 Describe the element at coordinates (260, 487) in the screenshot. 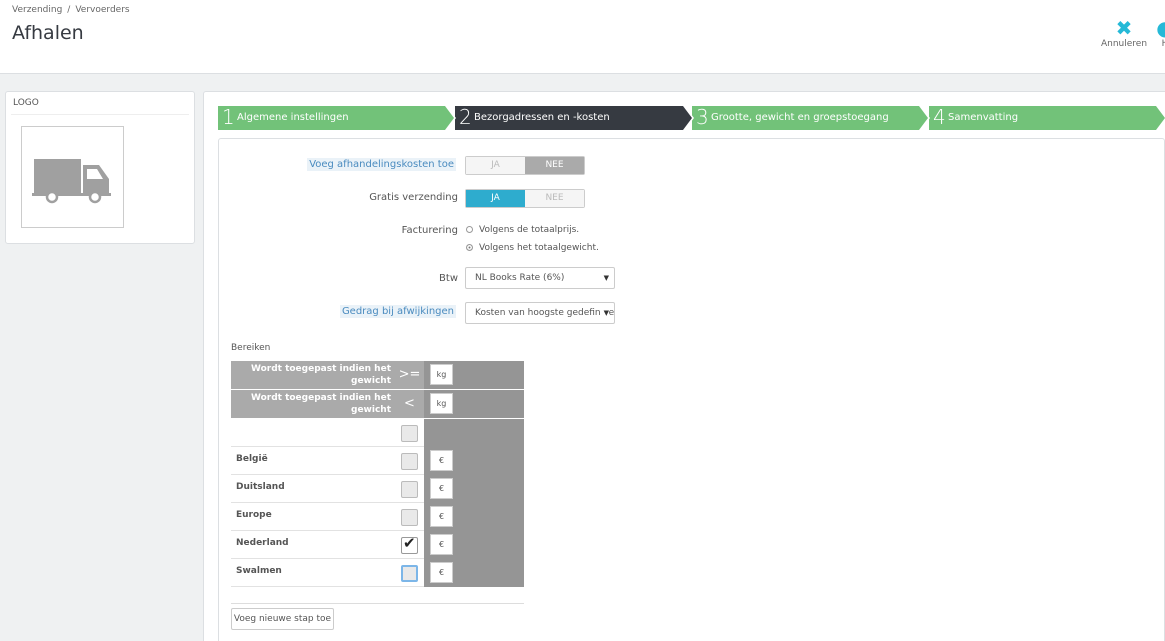

I see `zone-name: Duitsland` at that location.